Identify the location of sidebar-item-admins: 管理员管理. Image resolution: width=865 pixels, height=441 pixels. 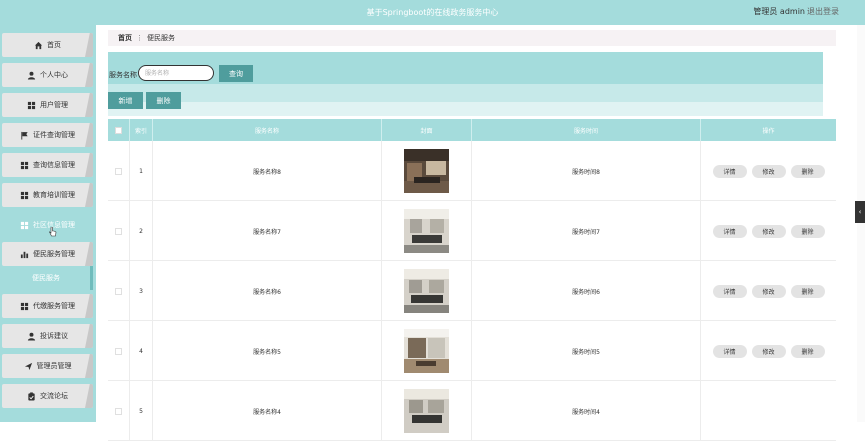
(47, 366).